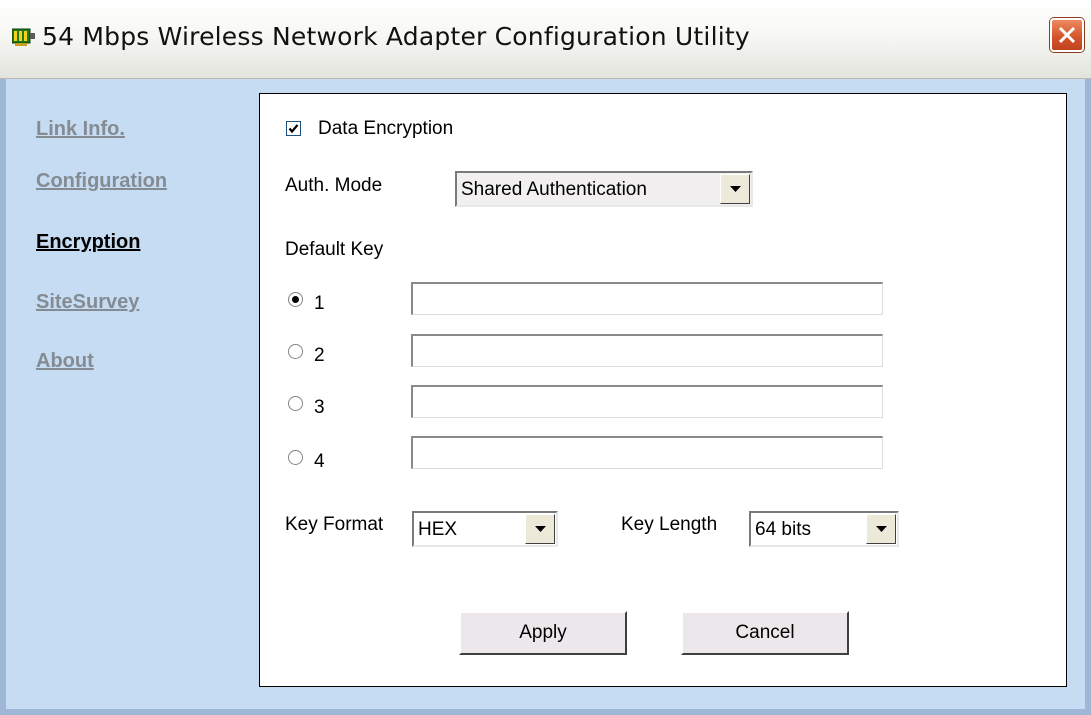  Describe the element at coordinates (647, 350) in the screenshot. I see `key2-input` at that location.